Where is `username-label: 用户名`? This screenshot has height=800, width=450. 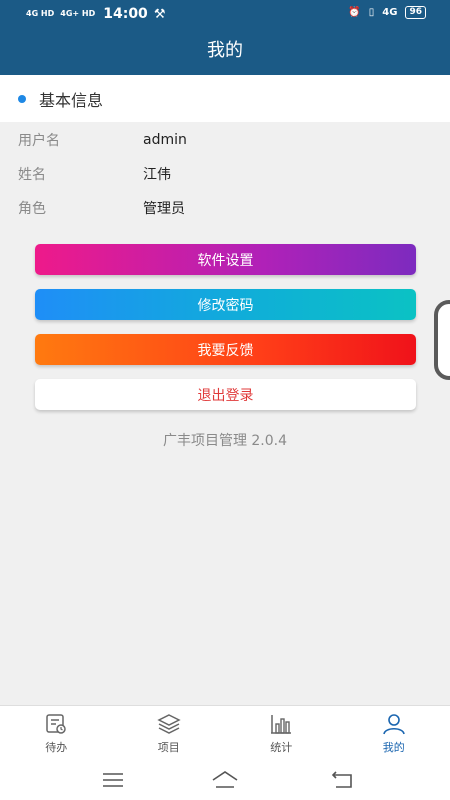 username-label: 用户名 is located at coordinates (39, 141).